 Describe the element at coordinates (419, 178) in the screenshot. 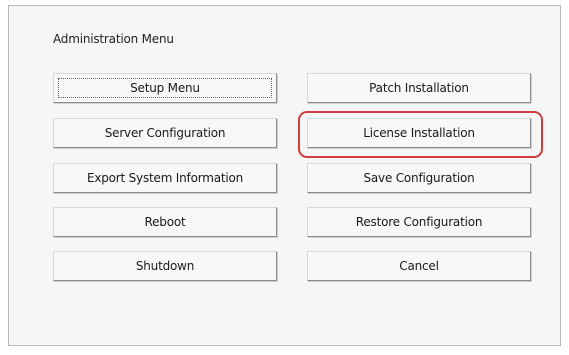

I see `save-configuration-button: Save Configuration` at that location.